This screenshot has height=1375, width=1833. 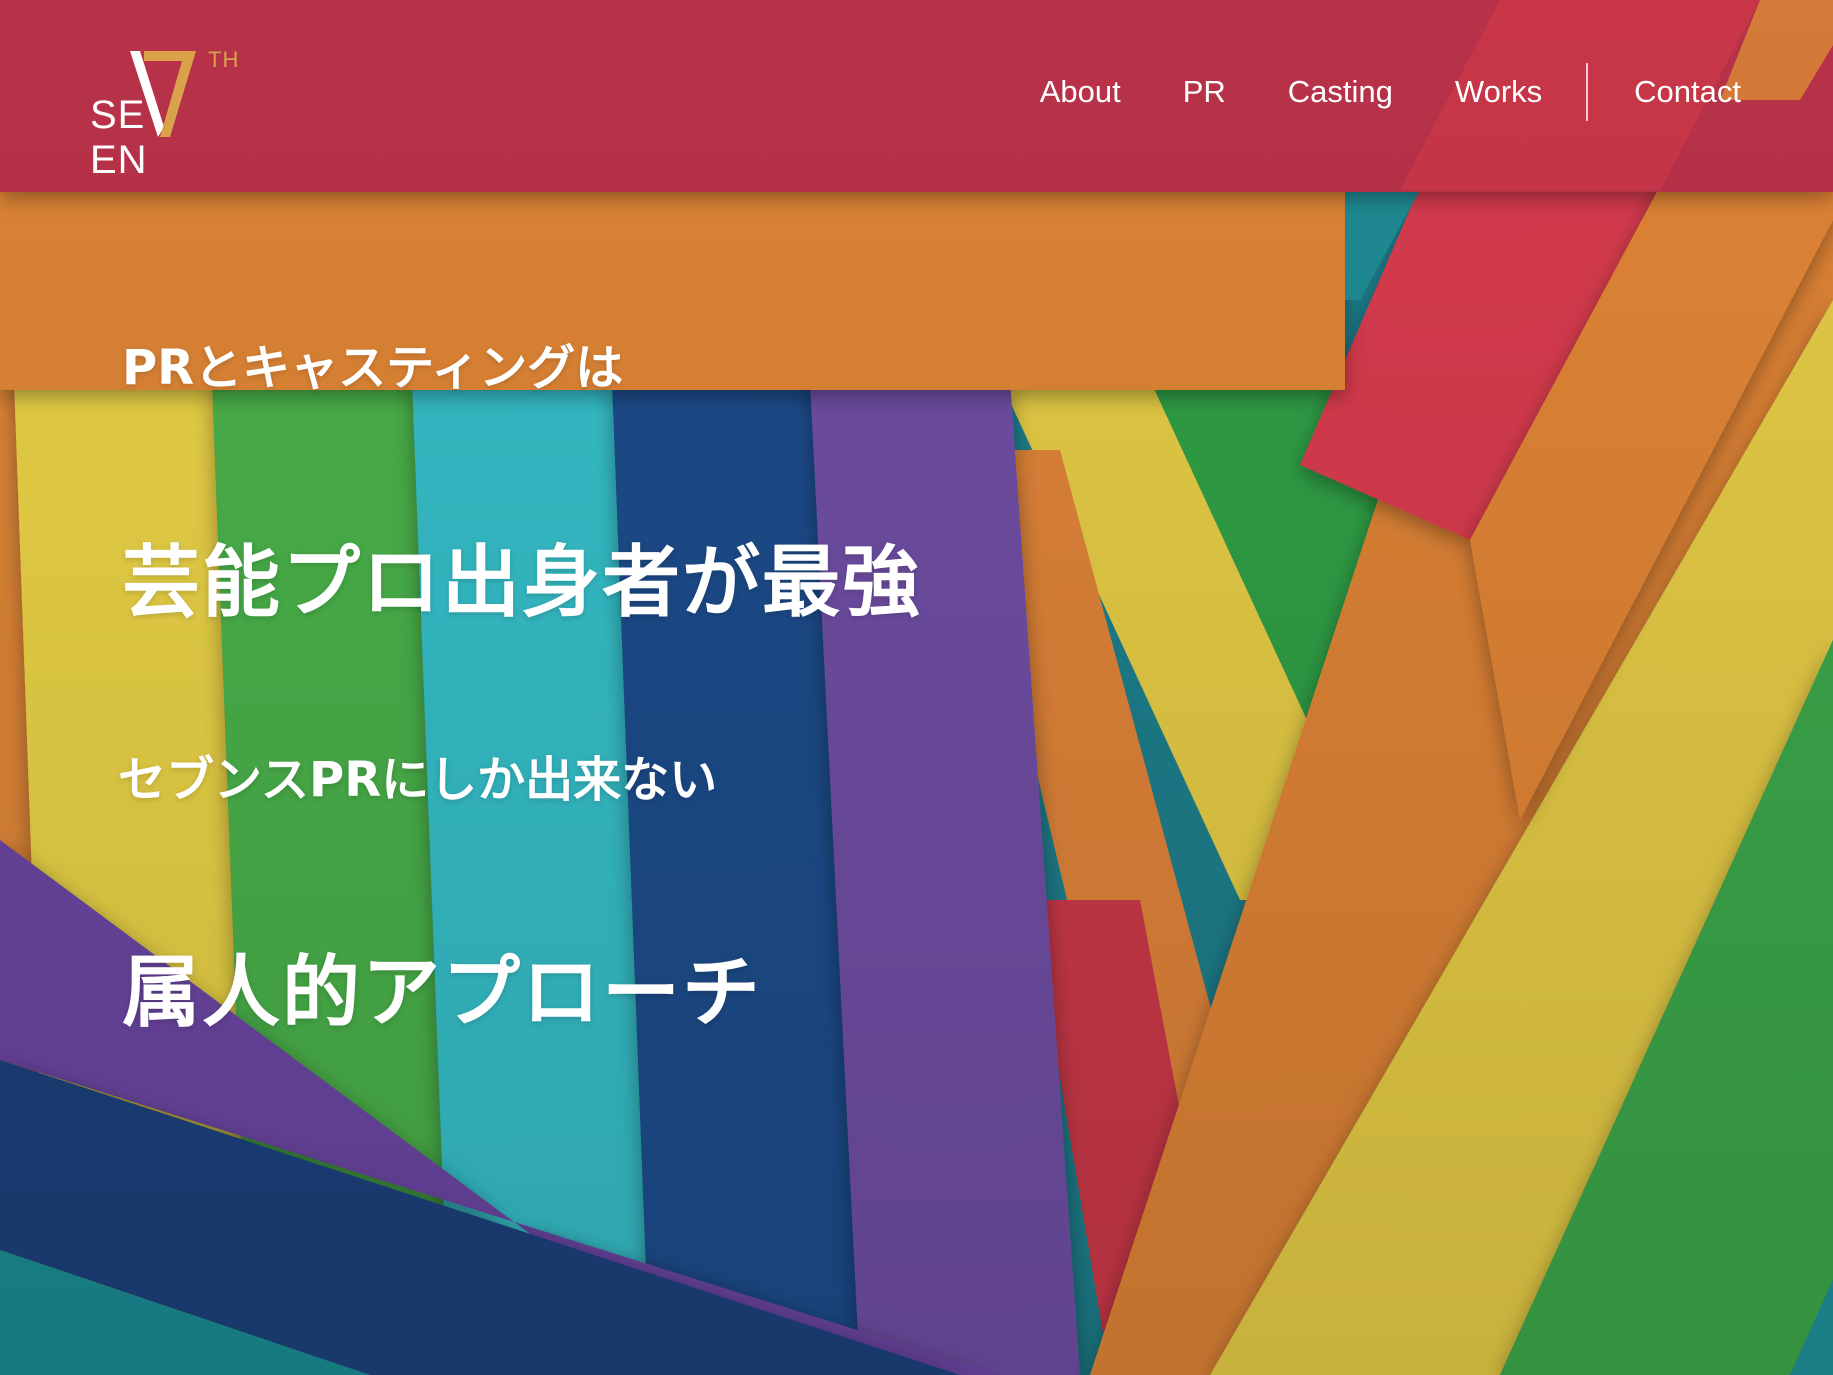 What do you see at coordinates (175, 138) in the screenshot?
I see `logo-wordmark: SEEN` at bounding box center [175, 138].